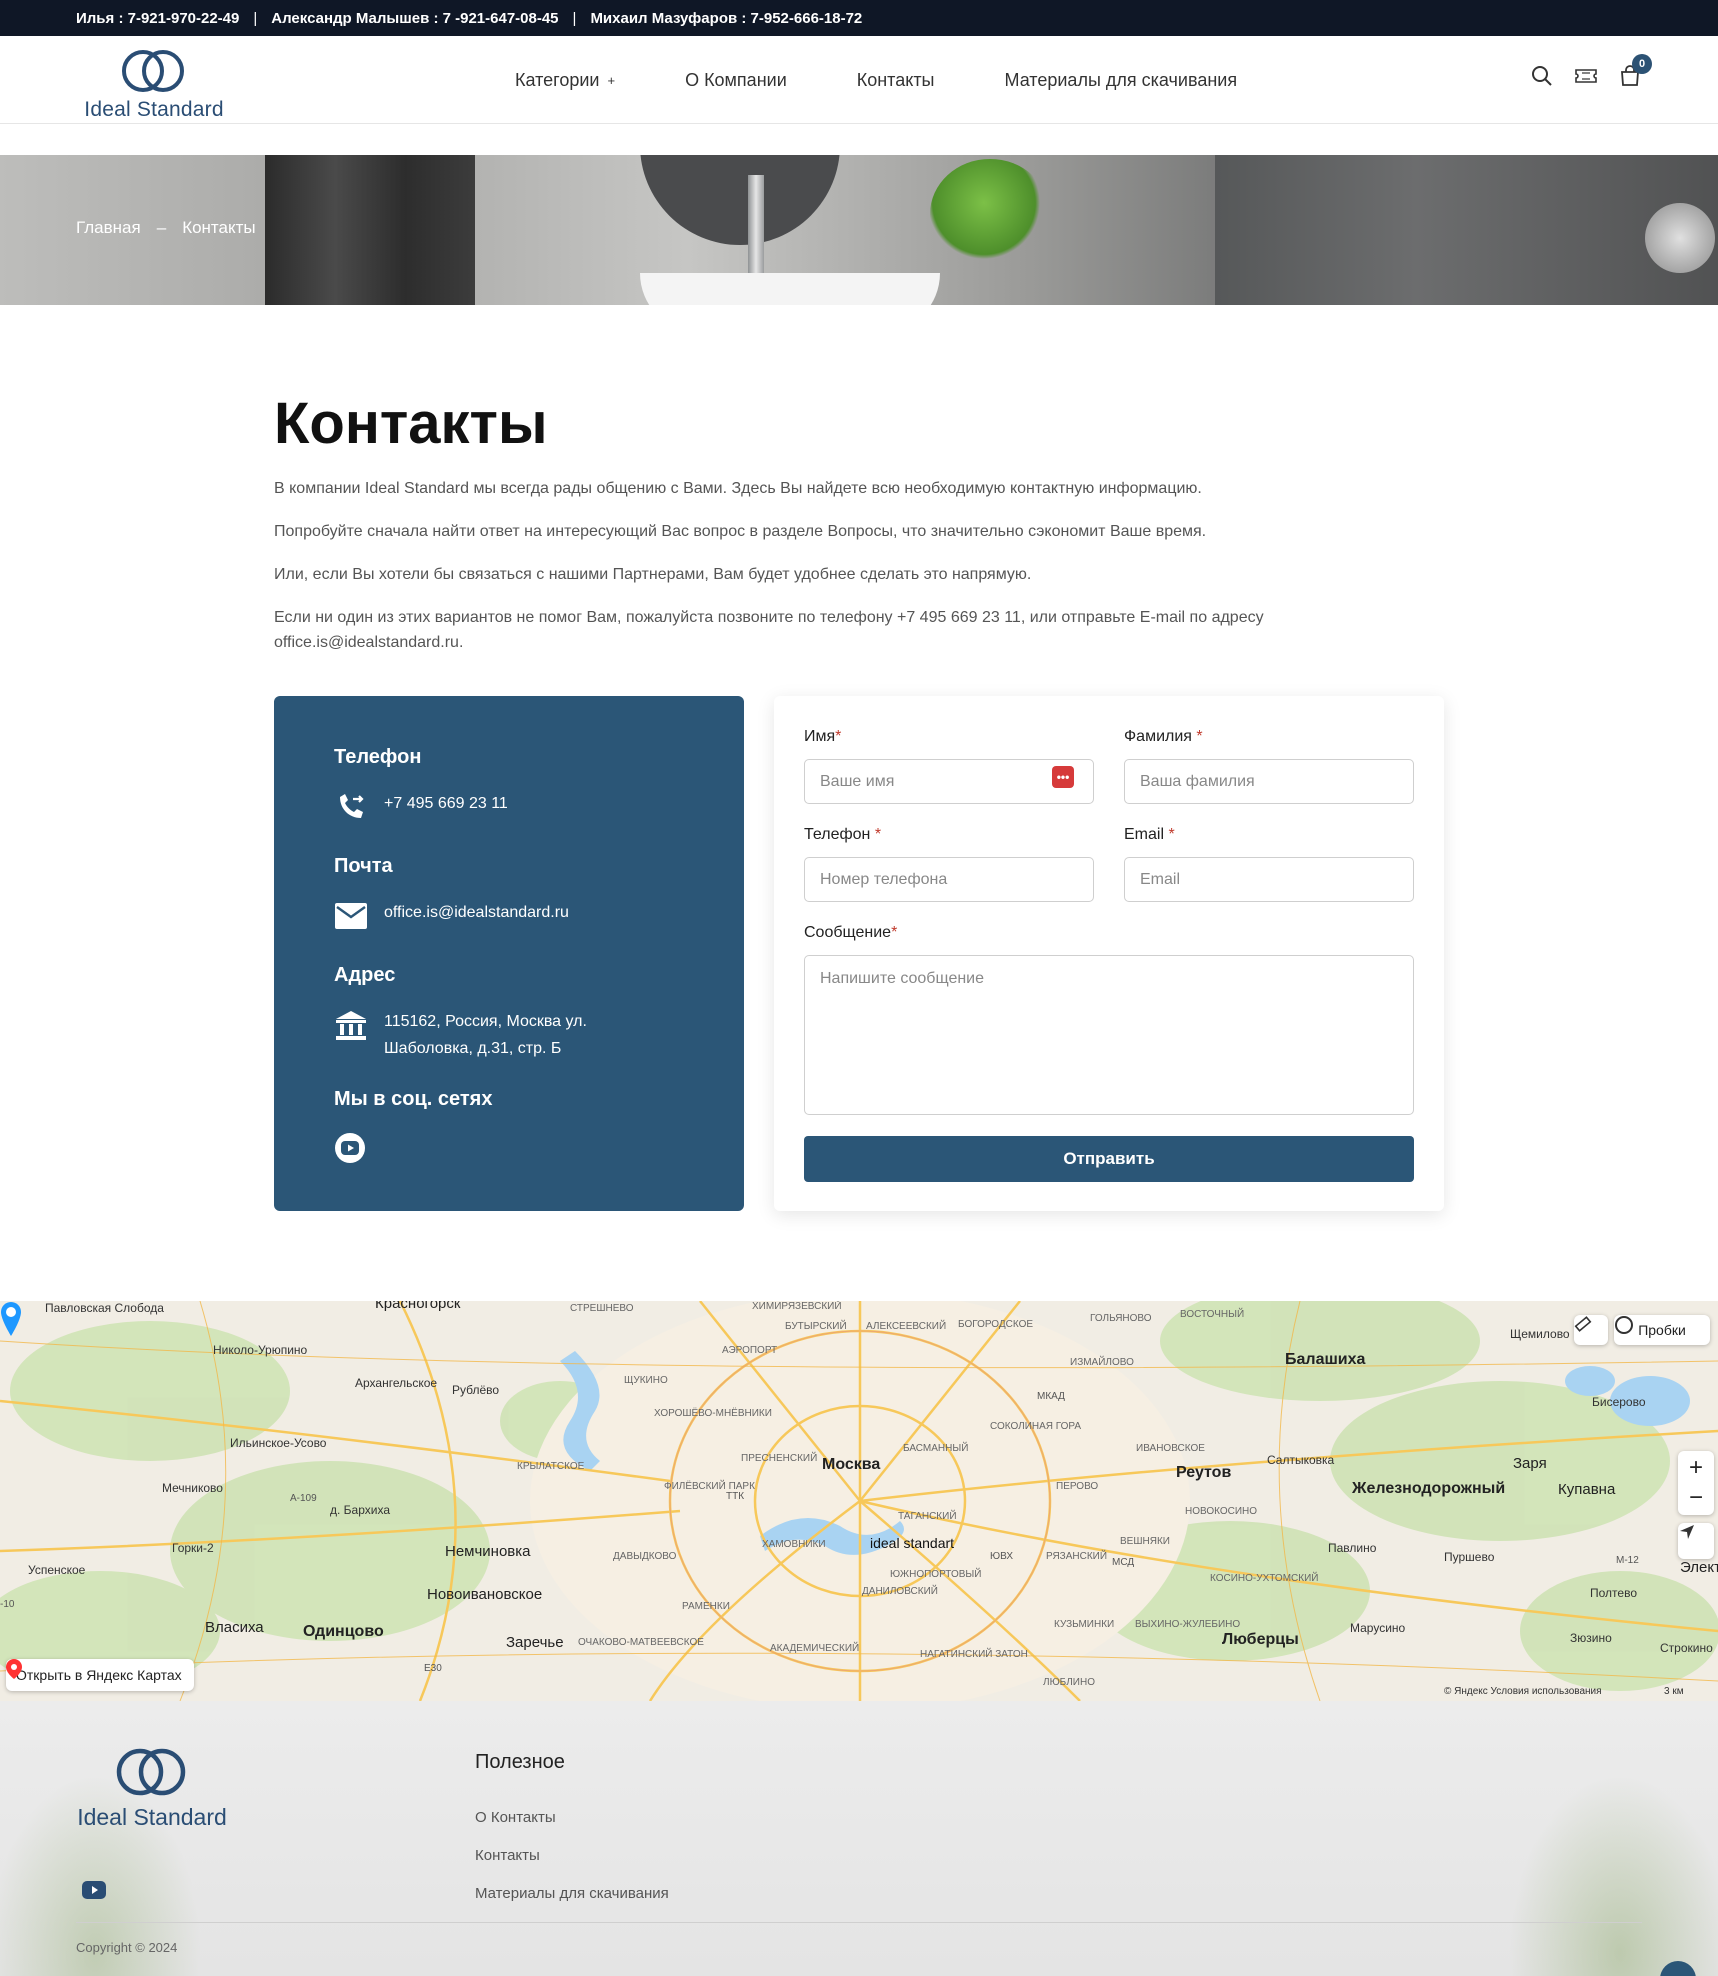 The height and width of the screenshot is (1976, 1718). What do you see at coordinates (278, 1443) in the screenshot?
I see `map-place: Ильинское-Усово` at bounding box center [278, 1443].